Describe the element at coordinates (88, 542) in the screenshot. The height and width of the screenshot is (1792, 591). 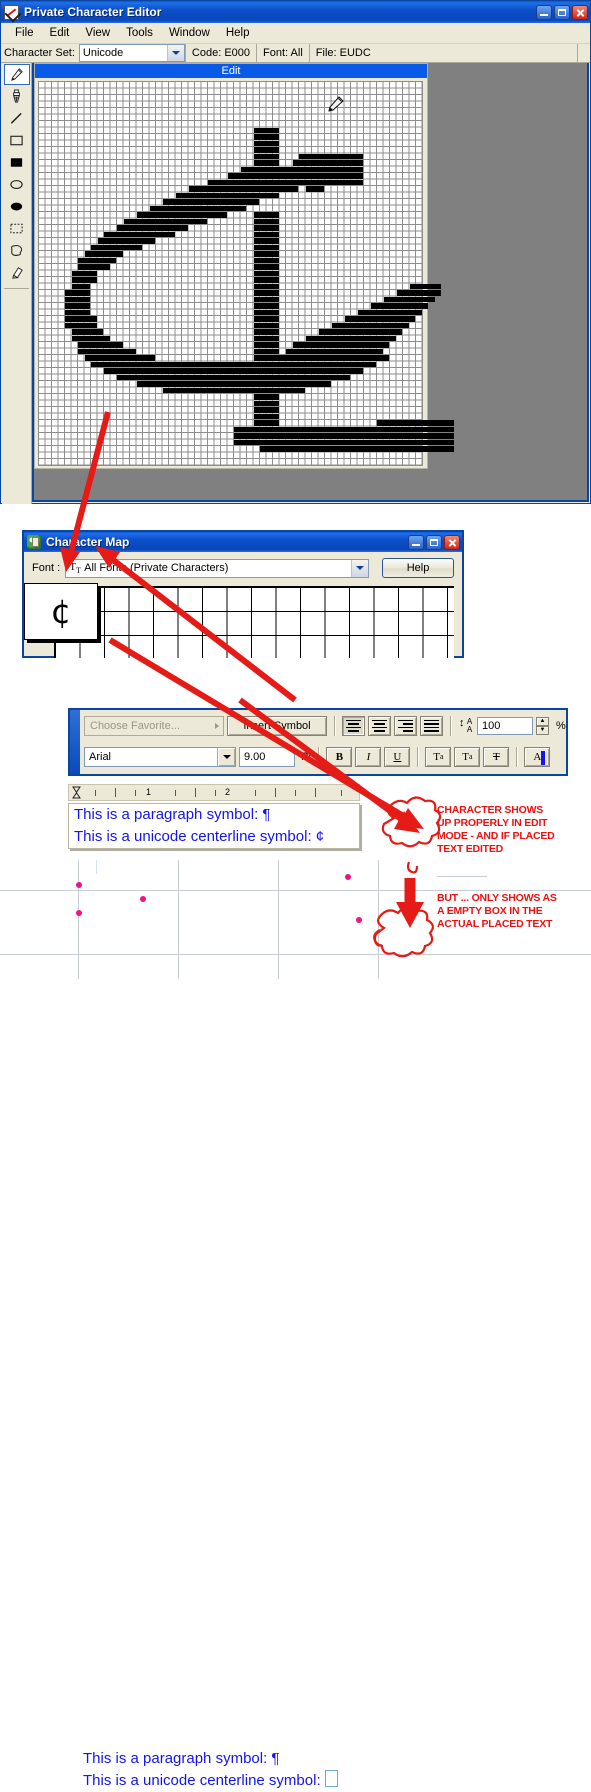
I see `charmap-window-title: Character Map` at that location.